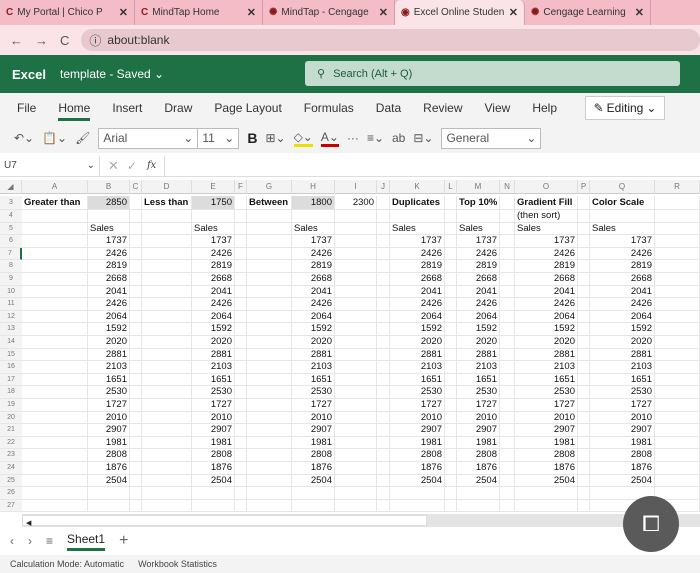 The width and height of the screenshot is (700, 573). Describe the element at coordinates (313, 418) in the screenshot. I see `cell-H20: 2010` at that location.